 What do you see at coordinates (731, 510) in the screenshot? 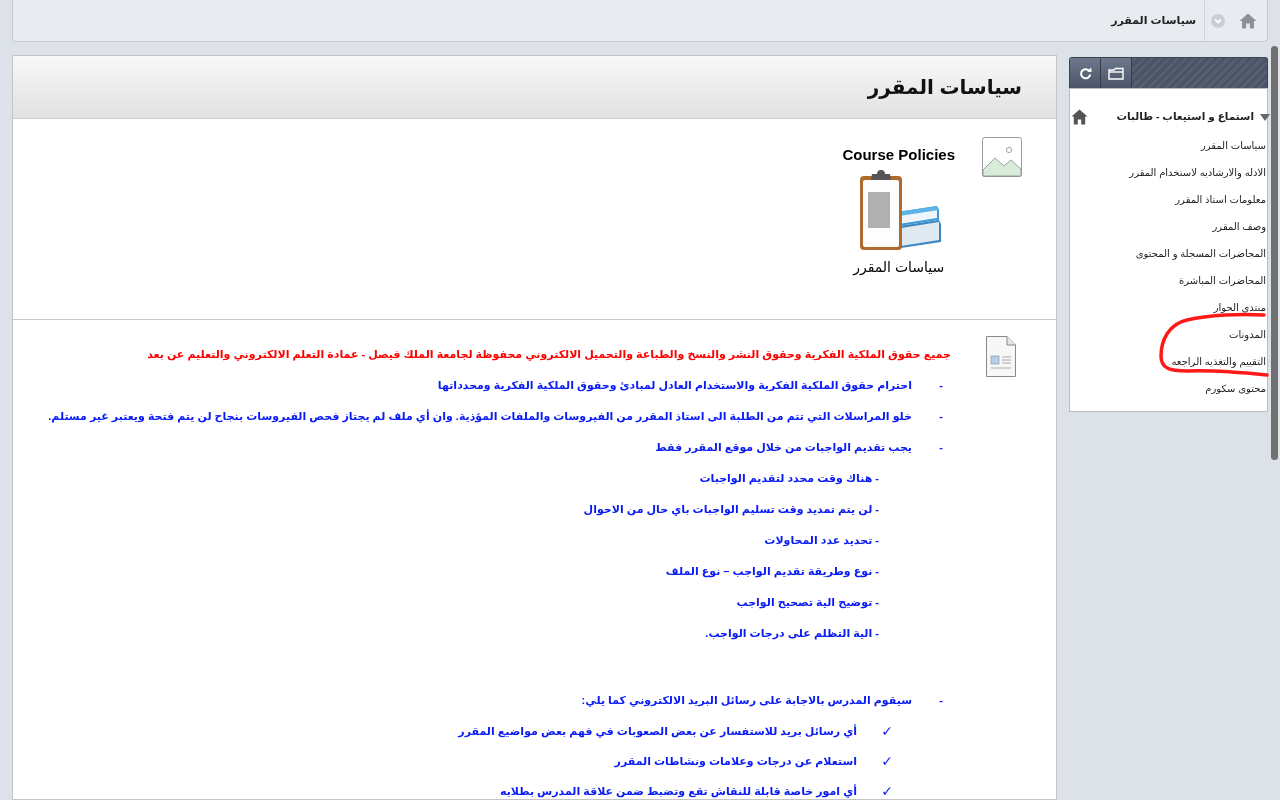
I see `list-text: - لن يتم تمديد وقت تسليم الواجبات باي حال من الاحوال` at bounding box center [731, 510].